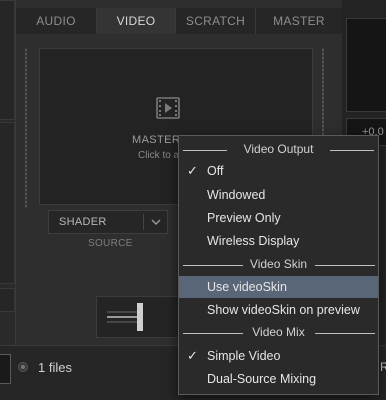  Describe the element at coordinates (159, 155) in the screenshot. I see `preview-hint: Click to a` at that location.